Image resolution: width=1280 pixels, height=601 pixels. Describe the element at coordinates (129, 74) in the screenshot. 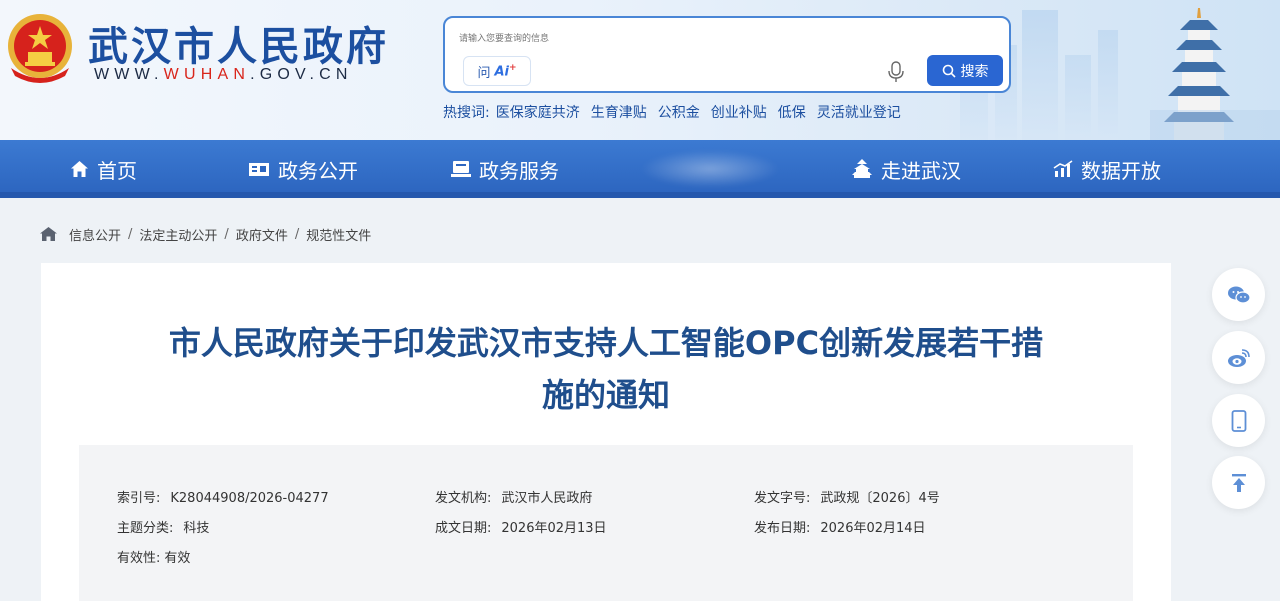

I see `url-prefix: WWW.` at that location.